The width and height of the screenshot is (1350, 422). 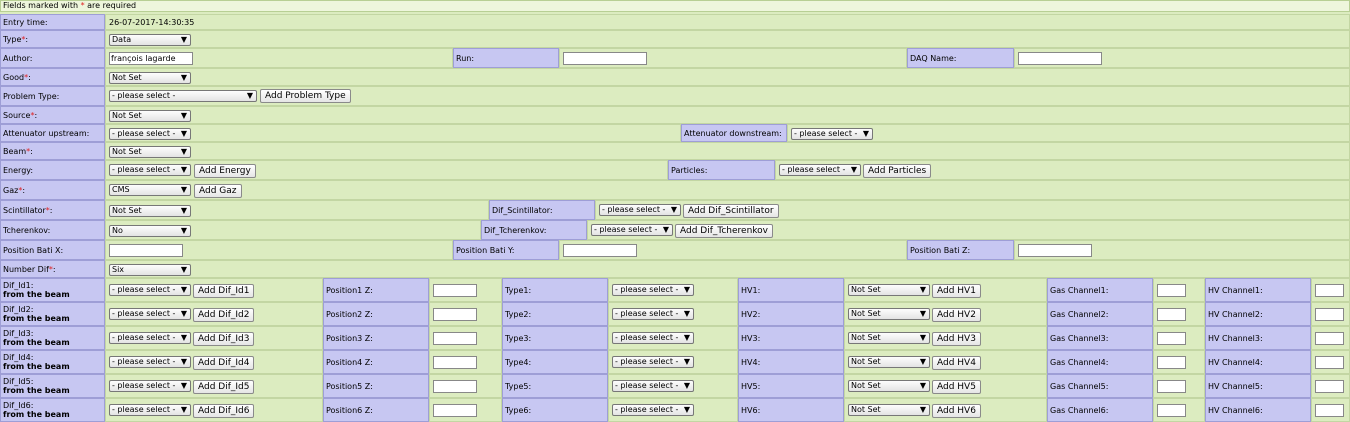 I want to click on add-dif-id-button-2: Add Dif_Id2, so click(x=224, y=315).